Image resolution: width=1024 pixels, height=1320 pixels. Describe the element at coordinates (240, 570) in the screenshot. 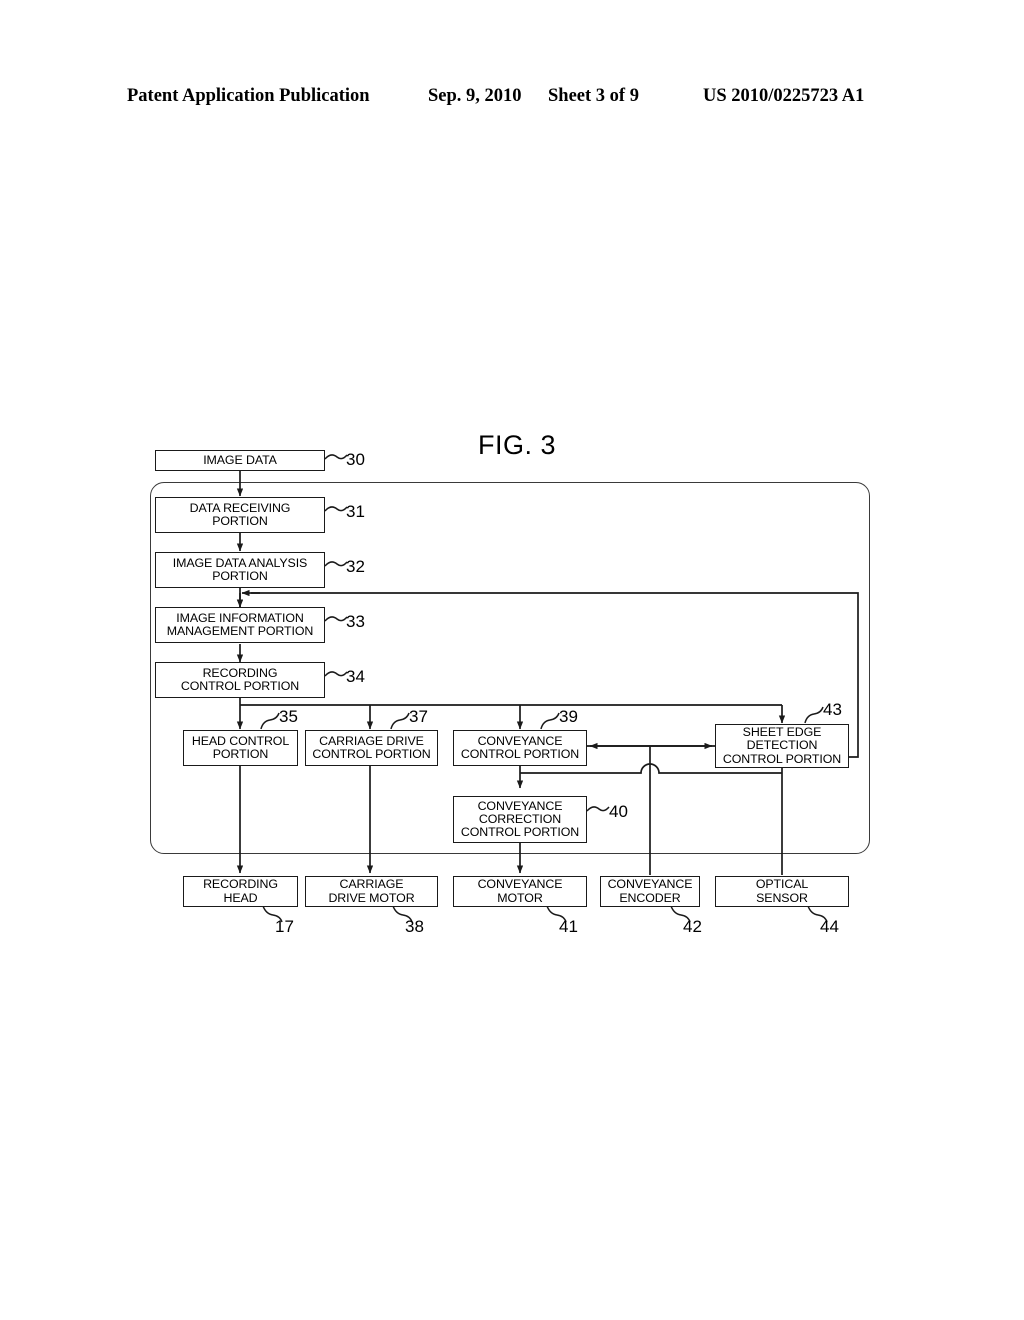

I see `block-image-data-analysis-portion: IMAGE DATA ANALYSIS PORTION` at that location.